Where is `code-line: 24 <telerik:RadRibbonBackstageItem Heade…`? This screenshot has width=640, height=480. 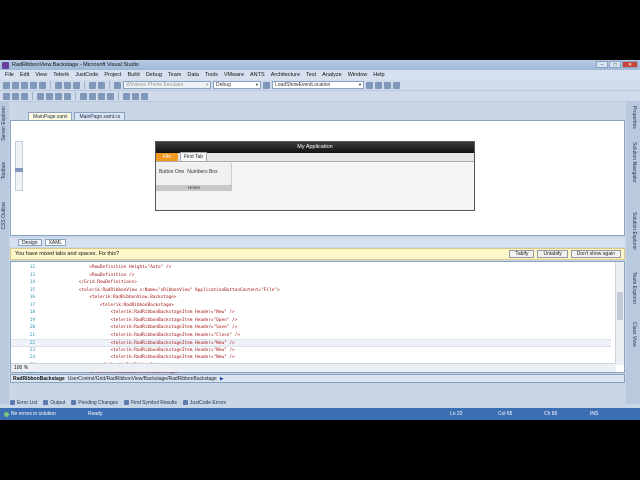
code-line: 24 <telerik:RadRibbonBackstageItem Heade… is located at coordinates (311, 358).